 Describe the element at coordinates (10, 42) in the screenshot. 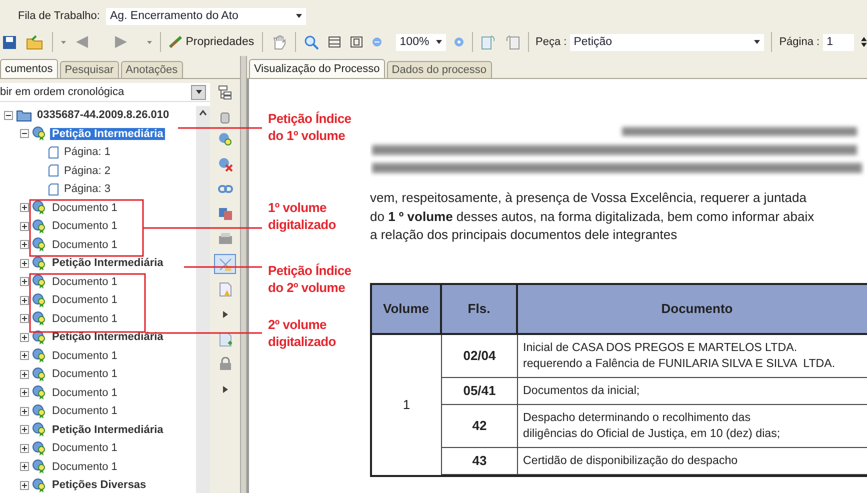

I see `save-icon` at that location.